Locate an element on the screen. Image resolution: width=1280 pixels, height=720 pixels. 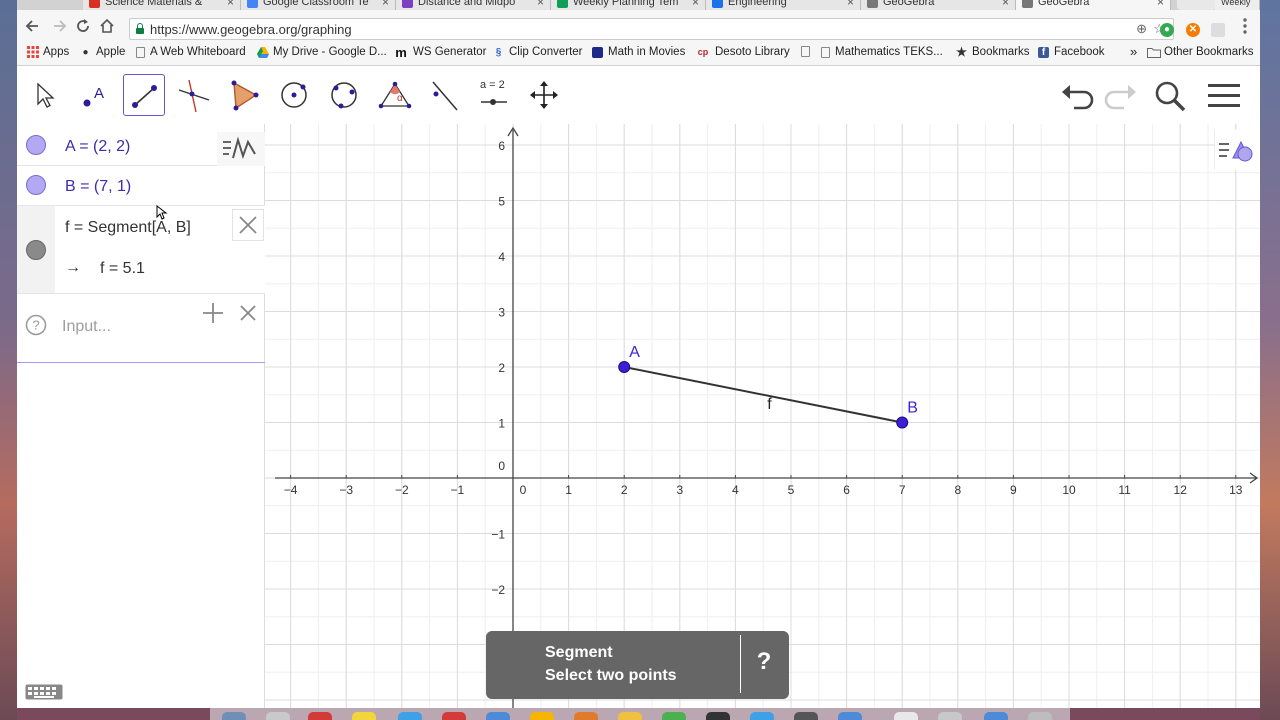
algebra-row-point-b: B = (7, 1) is located at coordinates (141, 186).